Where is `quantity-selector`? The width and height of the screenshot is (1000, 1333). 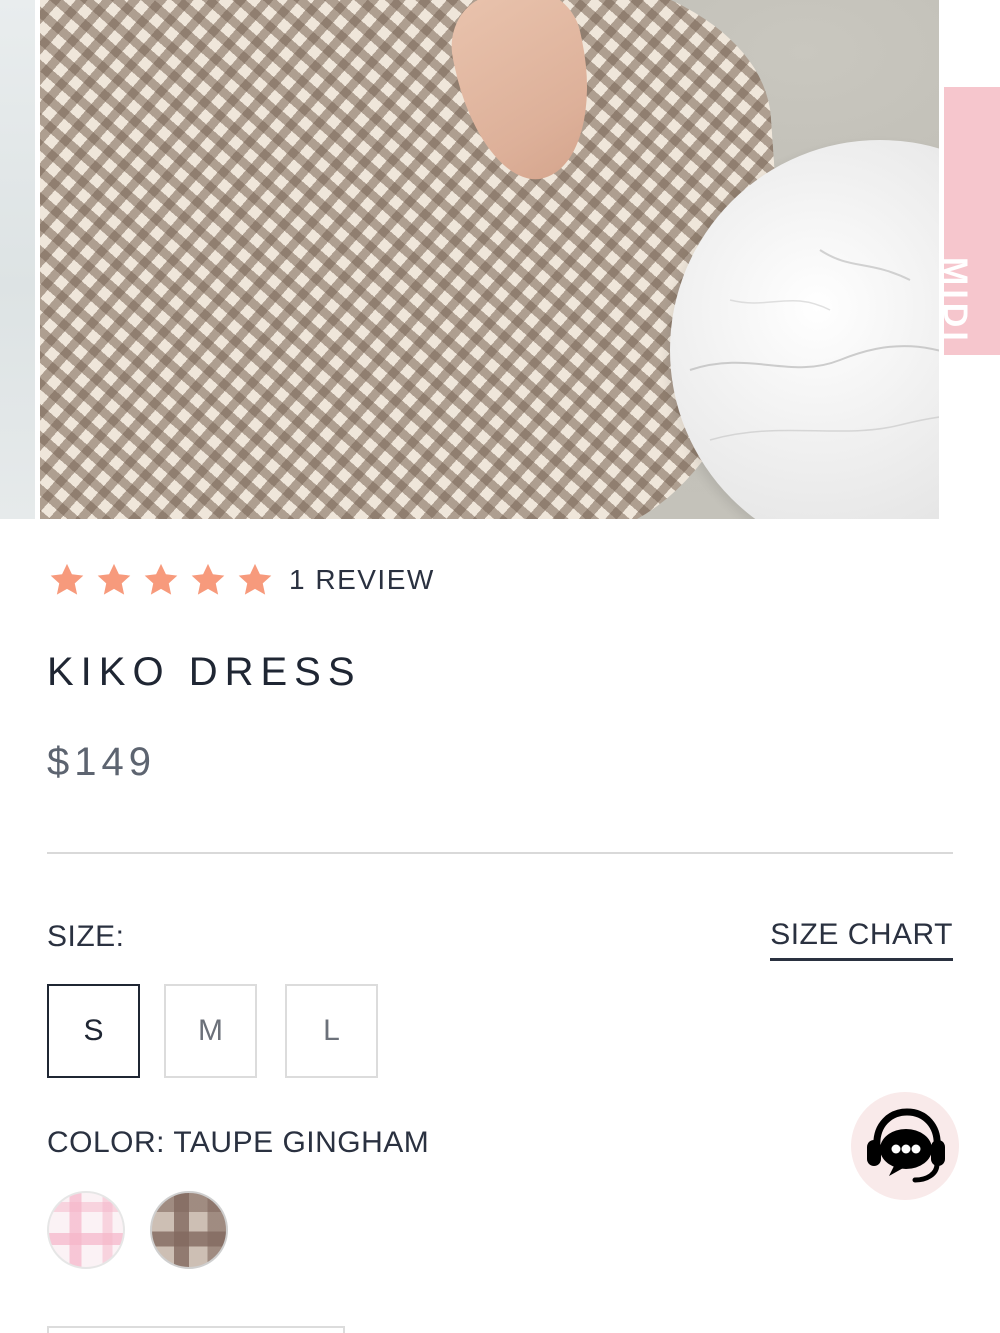 quantity-selector is located at coordinates (196, 1329).